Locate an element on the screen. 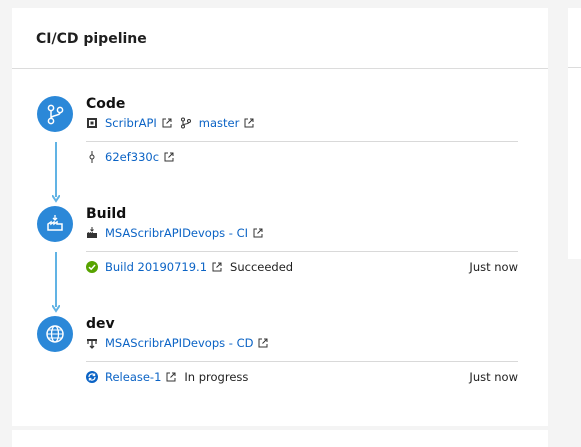 This screenshot has height=447, width=581. next-card is located at coordinates (280, 438).